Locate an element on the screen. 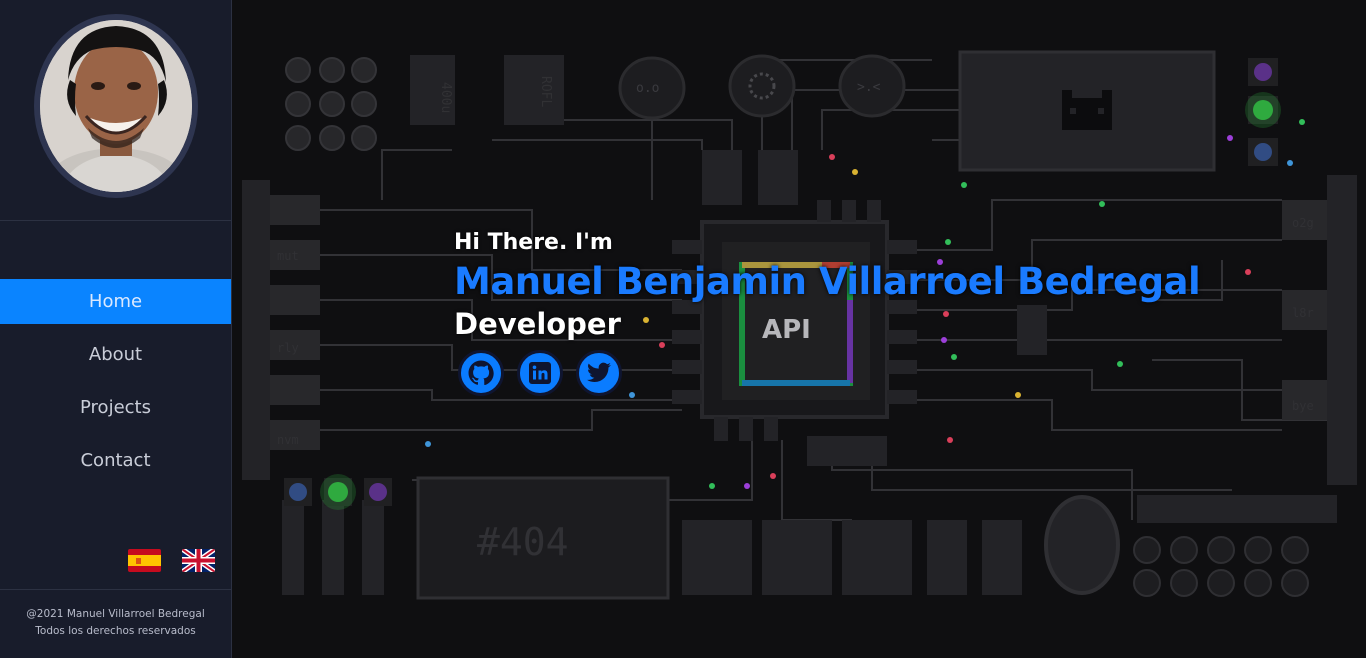  twitter-icon is located at coordinates (599, 372).